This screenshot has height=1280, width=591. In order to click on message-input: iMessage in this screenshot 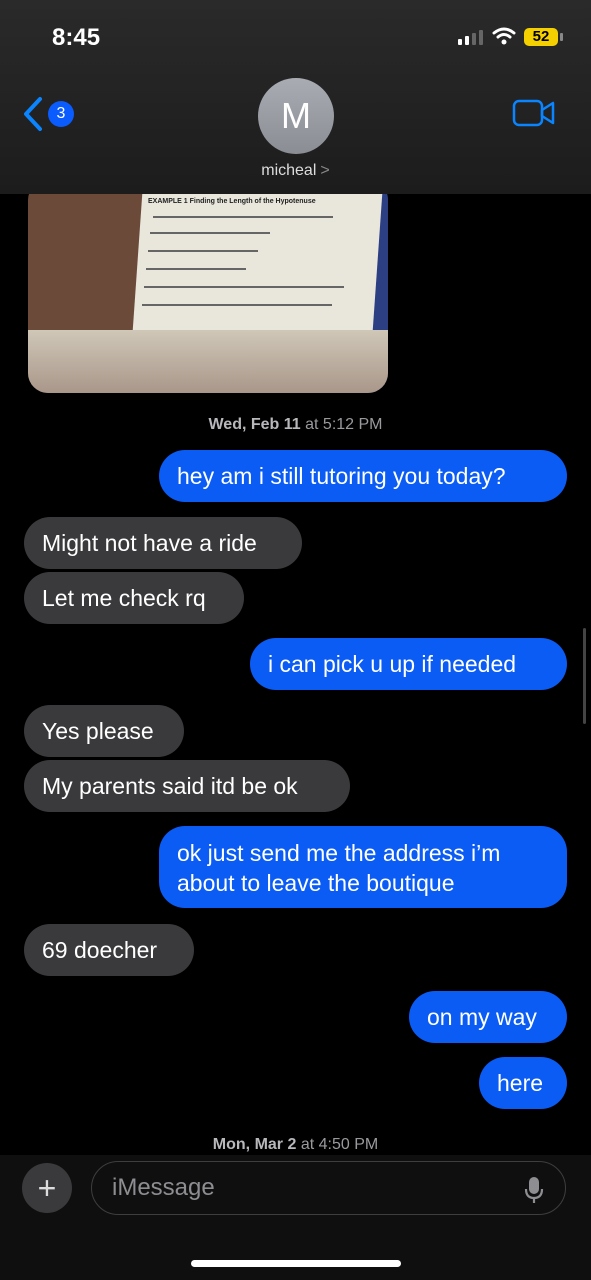, I will do `click(328, 1188)`.